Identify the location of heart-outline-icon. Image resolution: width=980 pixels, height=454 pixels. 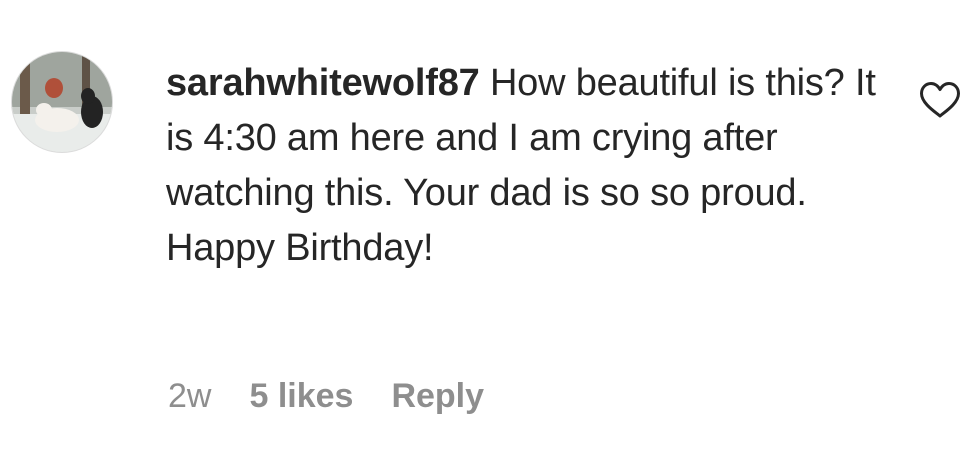
(940, 100).